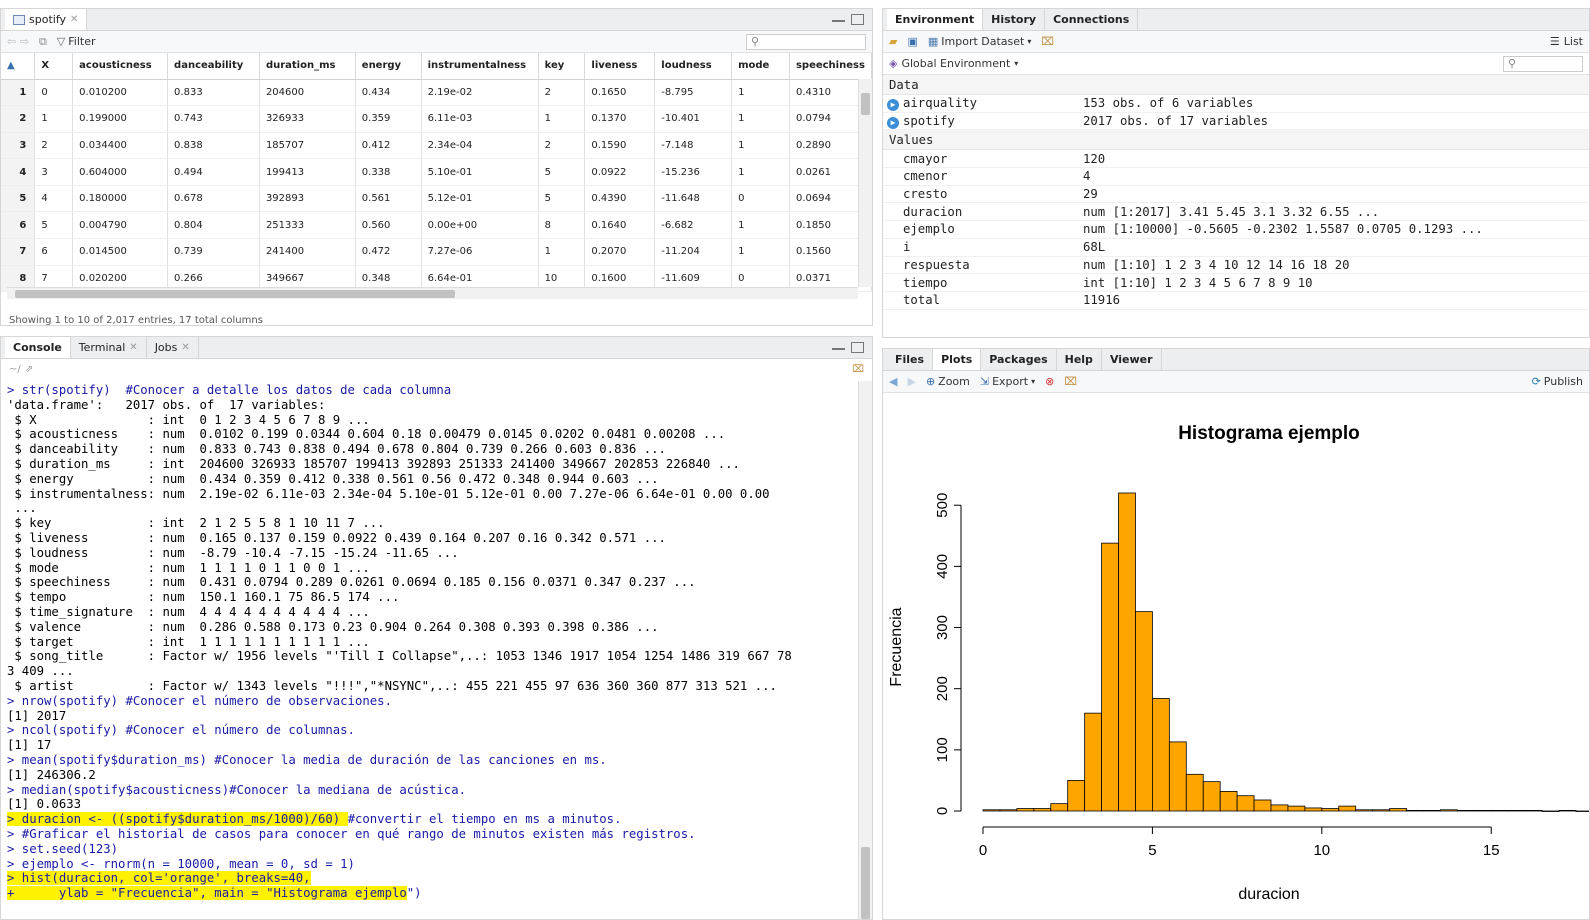 The height and width of the screenshot is (920, 1590). What do you see at coordinates (922, 300) in the screenshot?
I see `env-variable-label: total` at bounding box center [922, 300].